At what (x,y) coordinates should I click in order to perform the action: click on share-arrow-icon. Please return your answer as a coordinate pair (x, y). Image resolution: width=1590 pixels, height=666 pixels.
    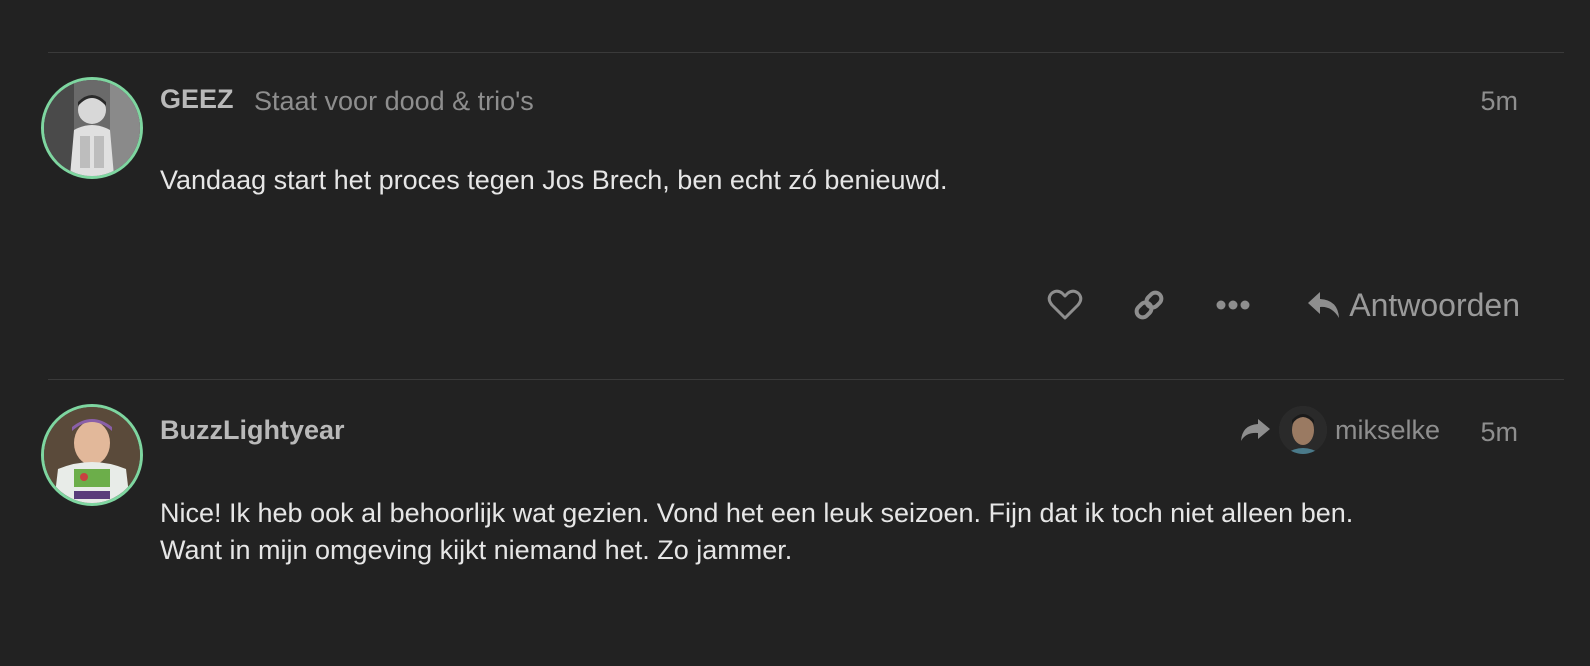
    Looking at the image, I should click on (1255, 430).